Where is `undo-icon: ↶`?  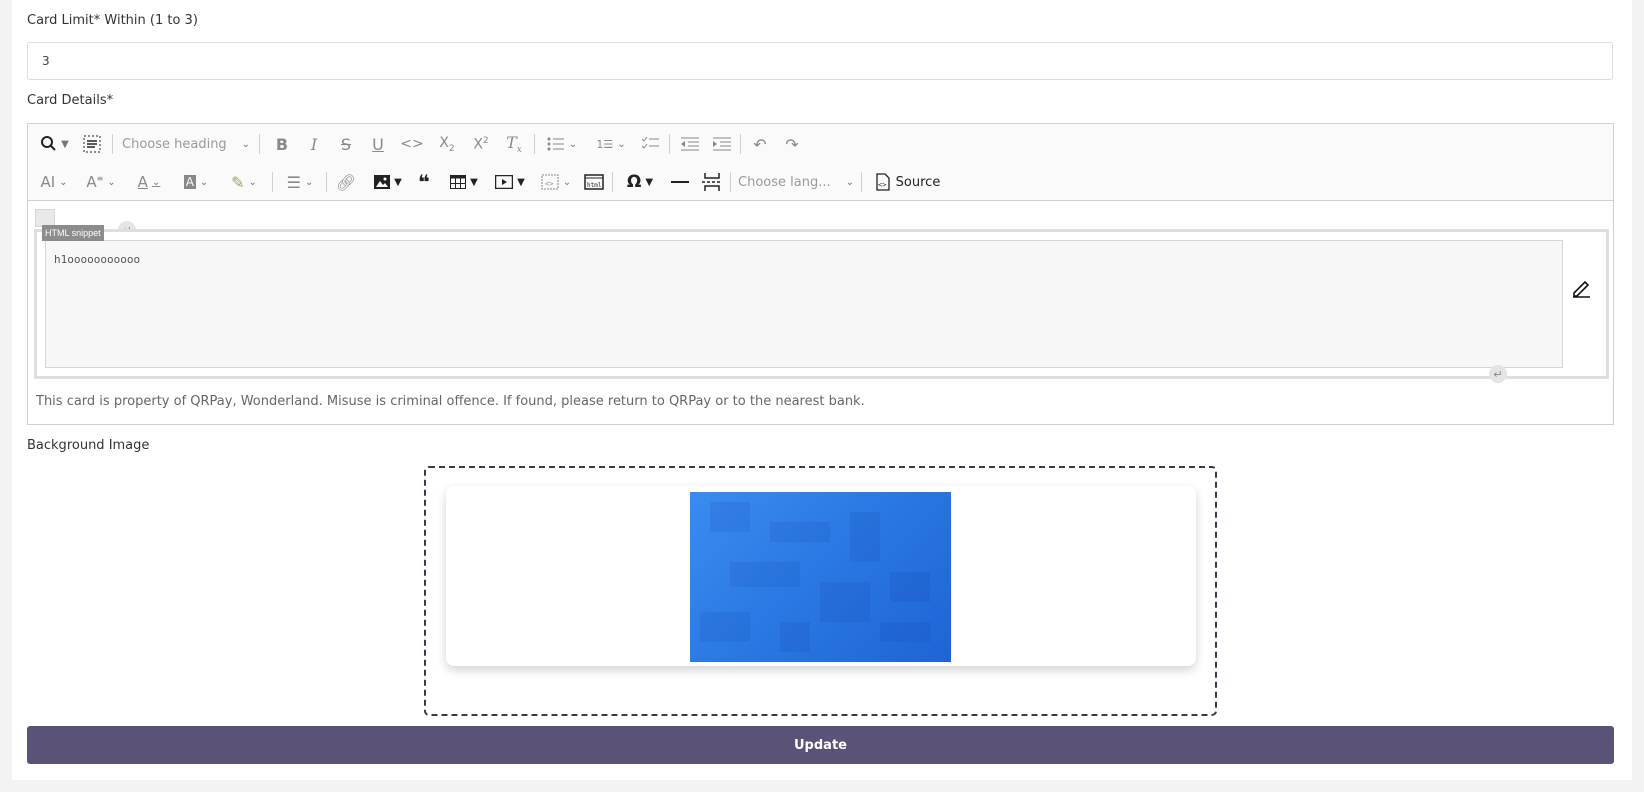
undo-icon: ↶ is located at coordinates (760, 144).